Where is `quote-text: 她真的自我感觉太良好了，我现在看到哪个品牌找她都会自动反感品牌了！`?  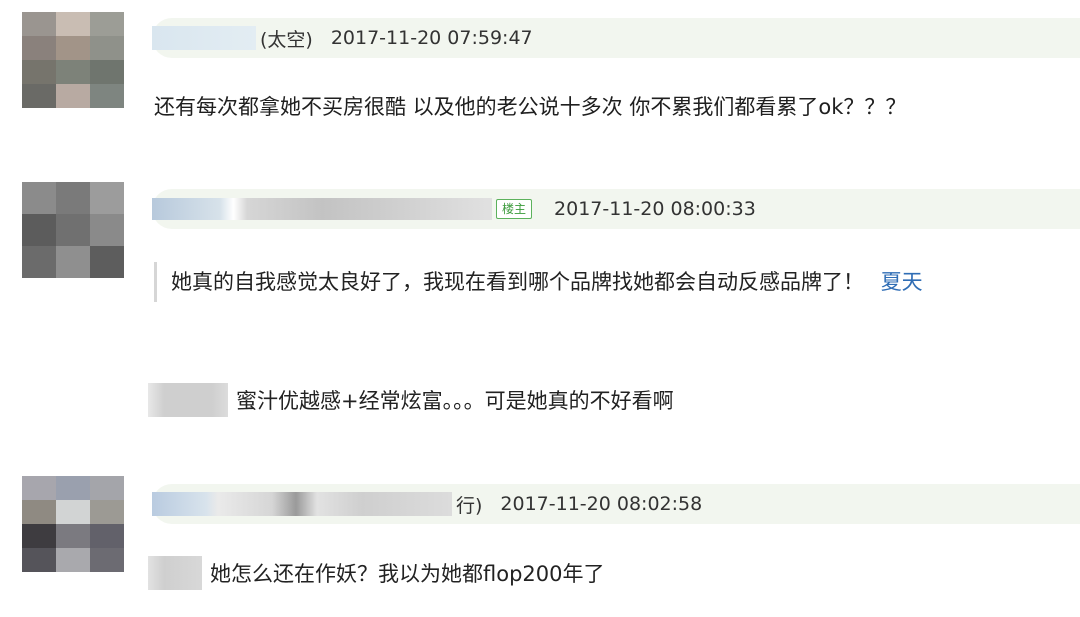 quote-text: 她真的自我感觉太良好了，我现在看到哪个品牌找她都会自动反感品牌了！ is located at coordinates (517, 282).